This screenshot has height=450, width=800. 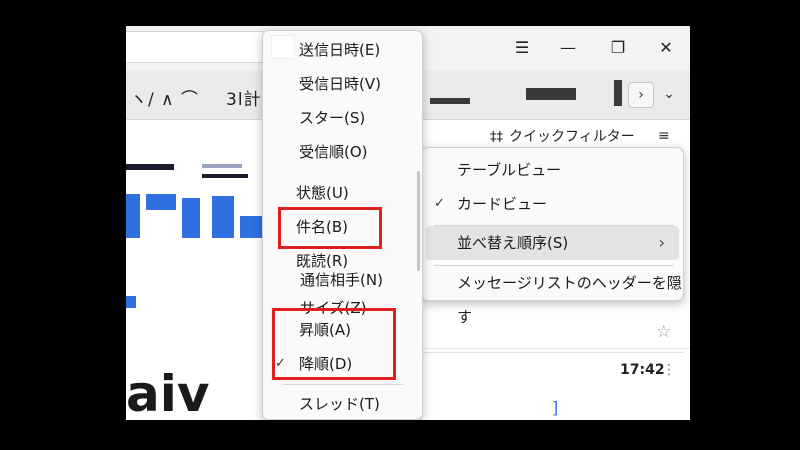 I want to click on menu-item-label: スレッド(T), so click(x=339, y=404).